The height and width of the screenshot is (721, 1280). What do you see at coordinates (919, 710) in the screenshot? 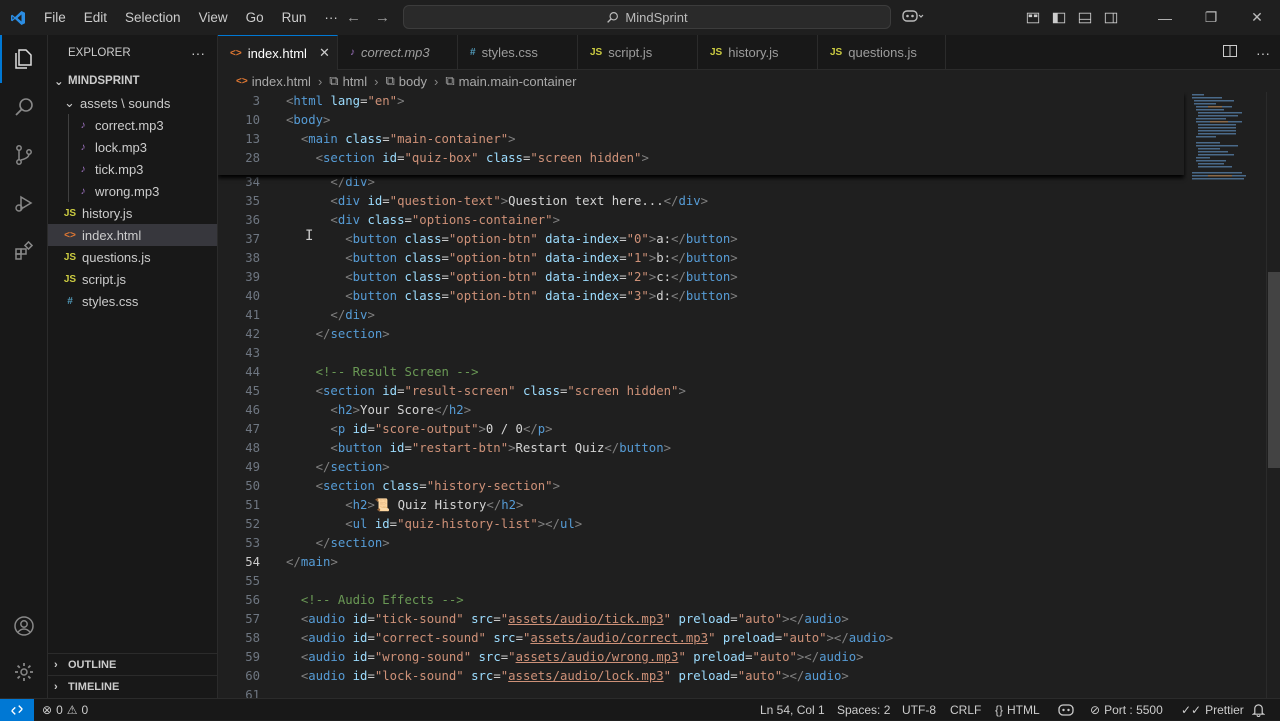
I see `encoding: UTF-8` at bounding box center [919, 710].